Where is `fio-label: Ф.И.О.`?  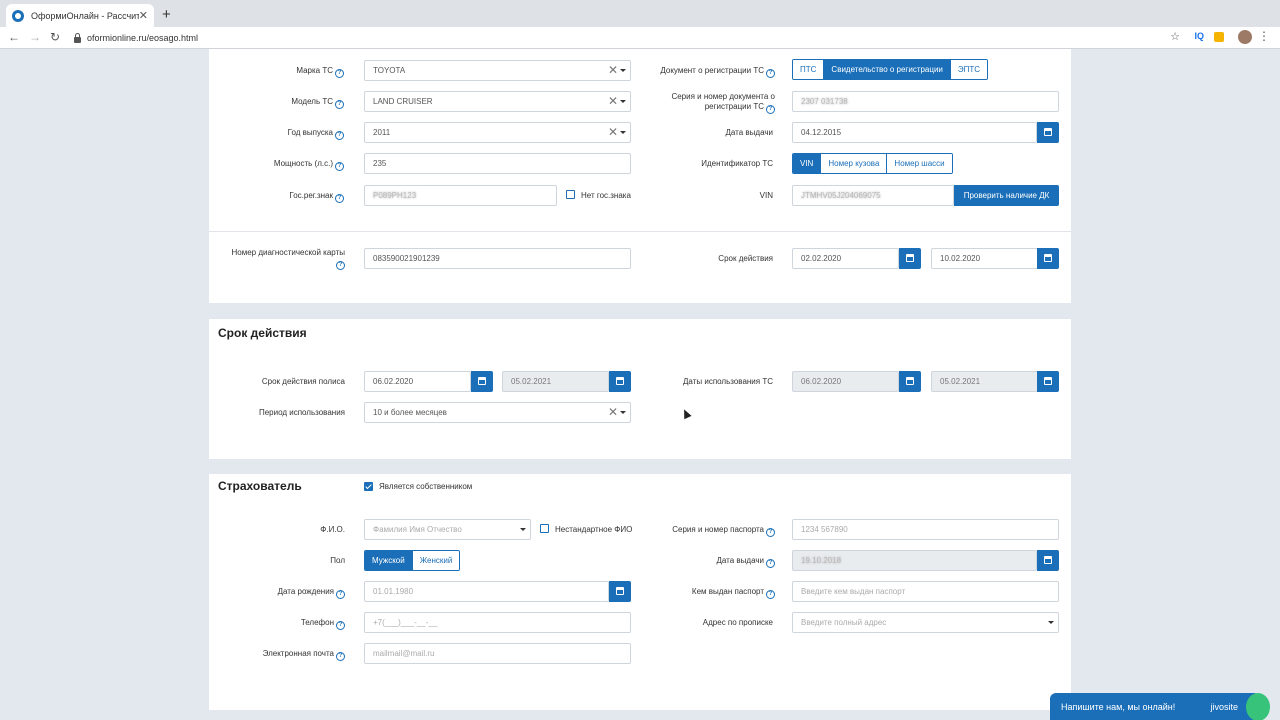 fio-label: Ф.И.О. is located at coordinates (332, 529).